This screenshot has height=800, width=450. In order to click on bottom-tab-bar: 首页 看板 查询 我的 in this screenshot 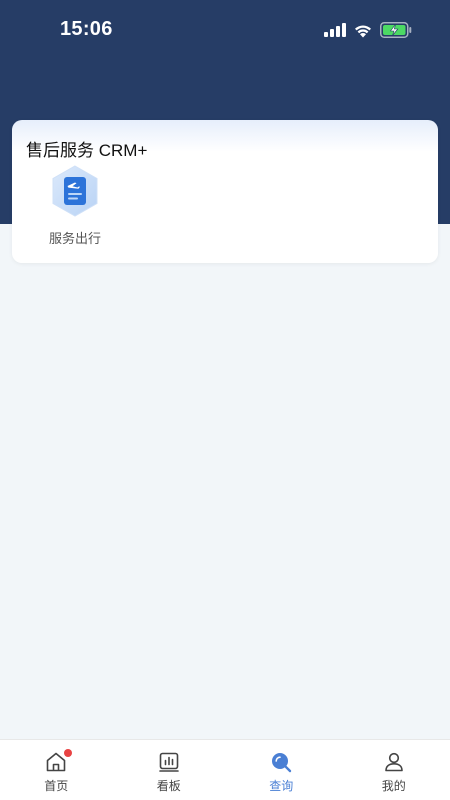, I will do `click(225, 769)`.